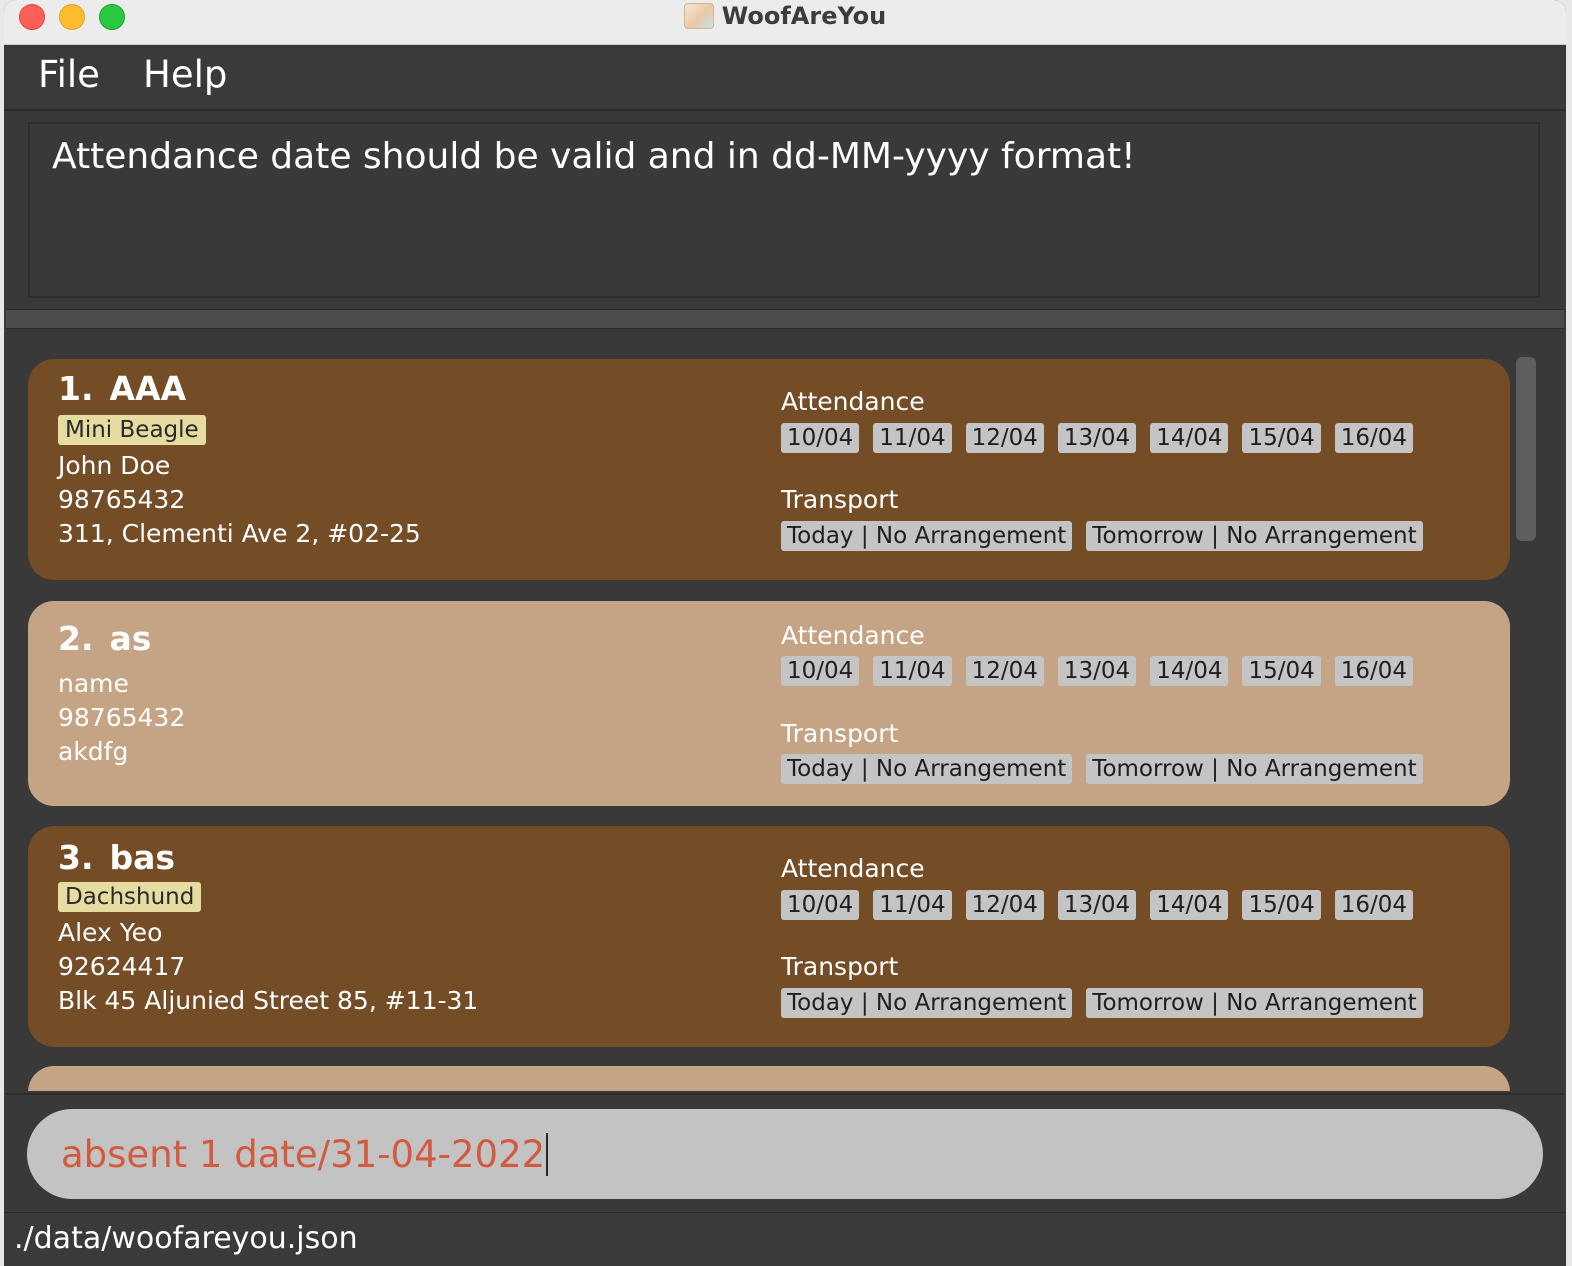 The image size is (1572, 1266). I want to click on title-bar: WoofAreYou, so click(785, 22).